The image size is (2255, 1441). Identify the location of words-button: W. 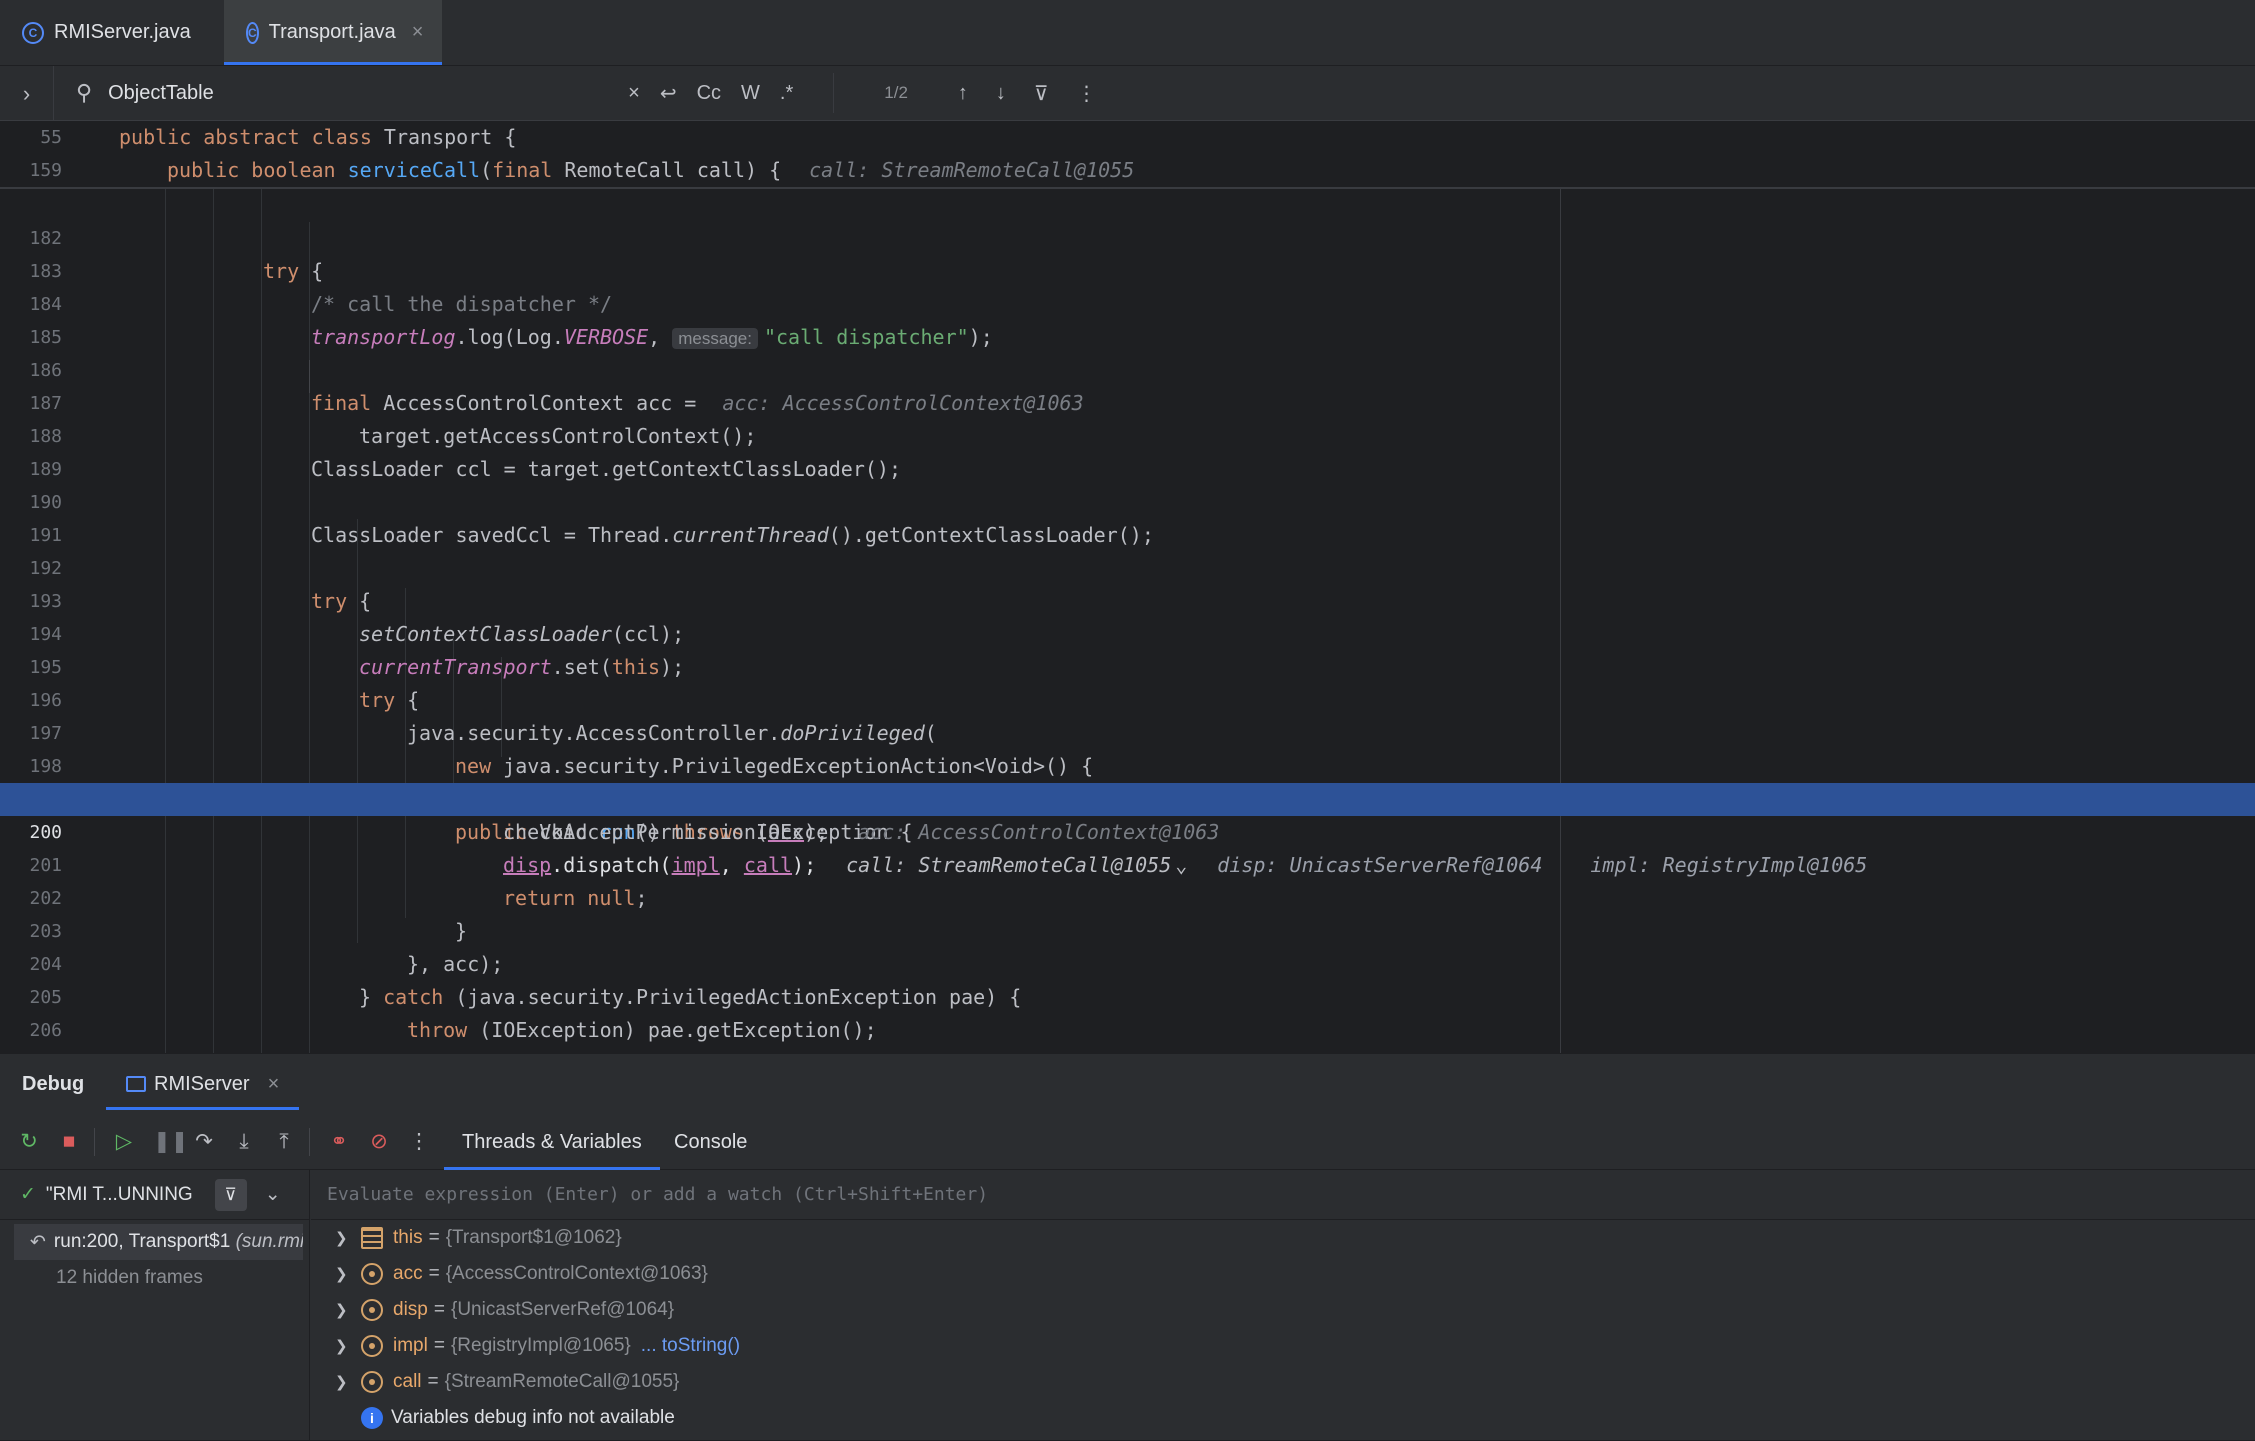
(750, 93).